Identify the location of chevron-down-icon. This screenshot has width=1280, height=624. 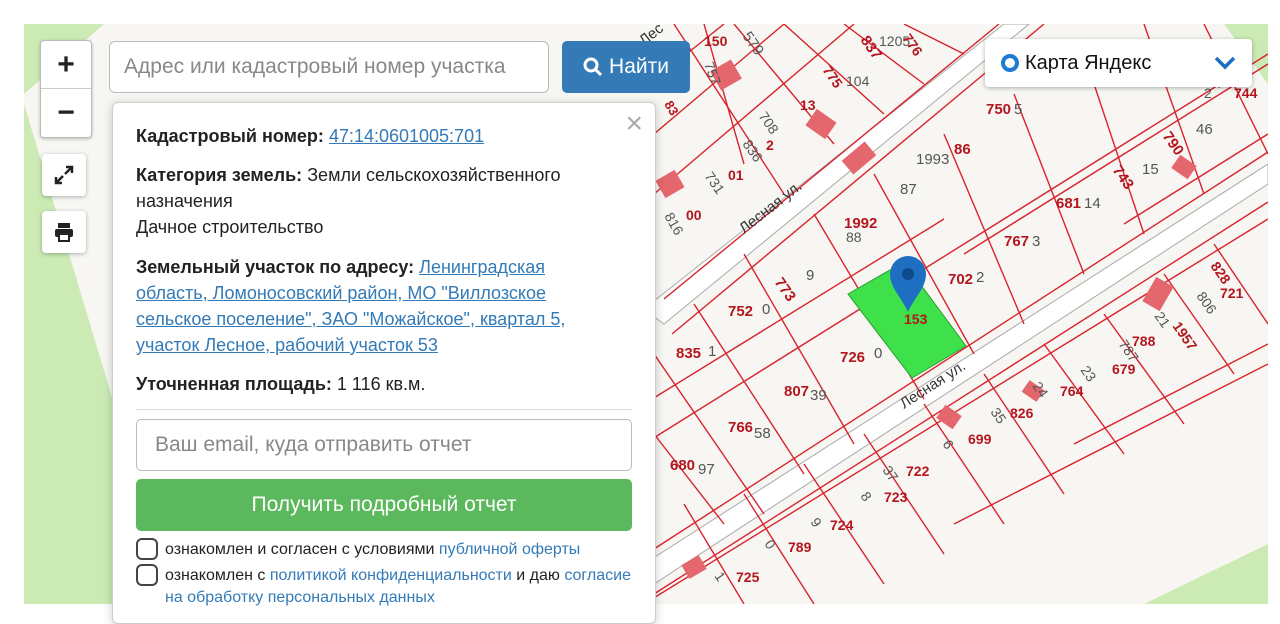
(1225, 63).